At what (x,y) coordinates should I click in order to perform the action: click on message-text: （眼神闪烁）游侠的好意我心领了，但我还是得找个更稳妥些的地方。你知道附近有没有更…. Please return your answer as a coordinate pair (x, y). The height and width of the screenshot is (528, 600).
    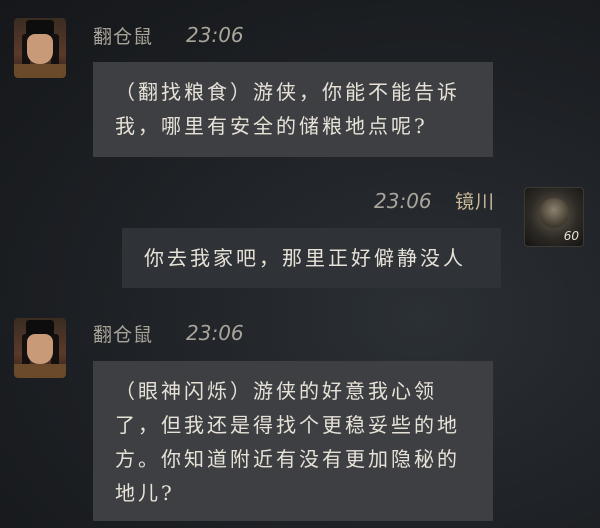
    Looking at the image, I should click on (287, 442).